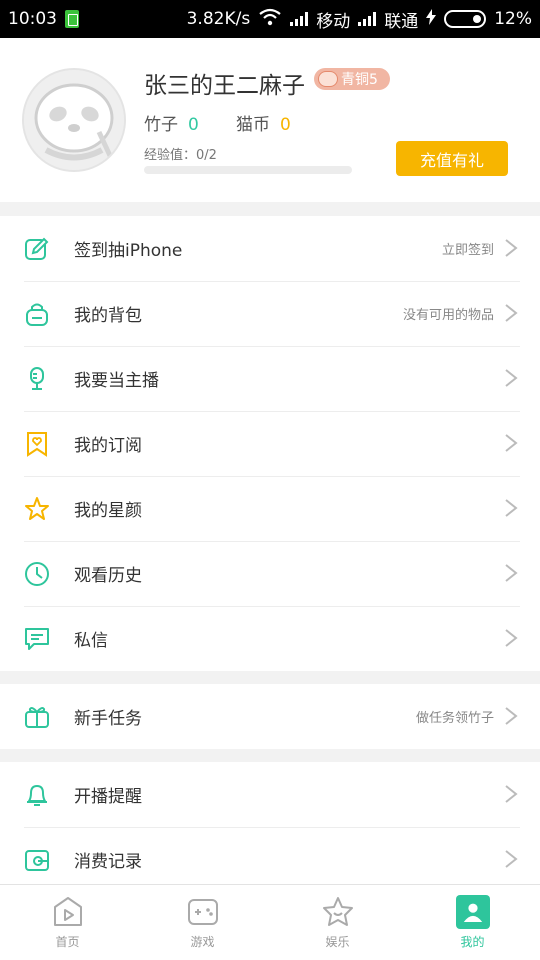 This screenshot has height=960, width=540. I want to click on panda-avatar-icon, so click(74, 120).